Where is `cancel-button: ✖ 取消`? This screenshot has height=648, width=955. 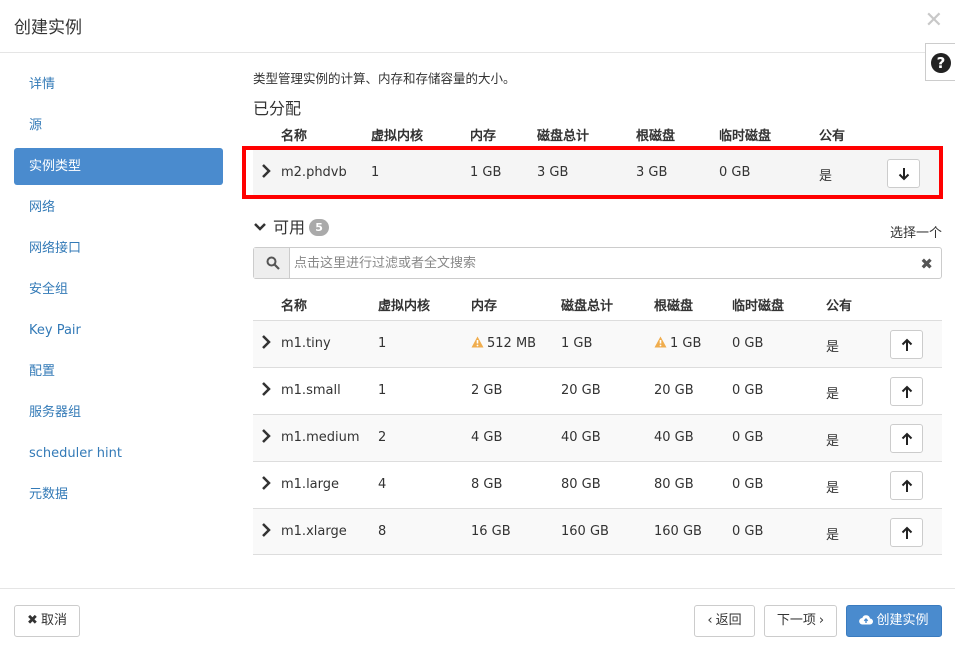 cancel-button: ✖ 取消 is located at coordinates (47, 621).